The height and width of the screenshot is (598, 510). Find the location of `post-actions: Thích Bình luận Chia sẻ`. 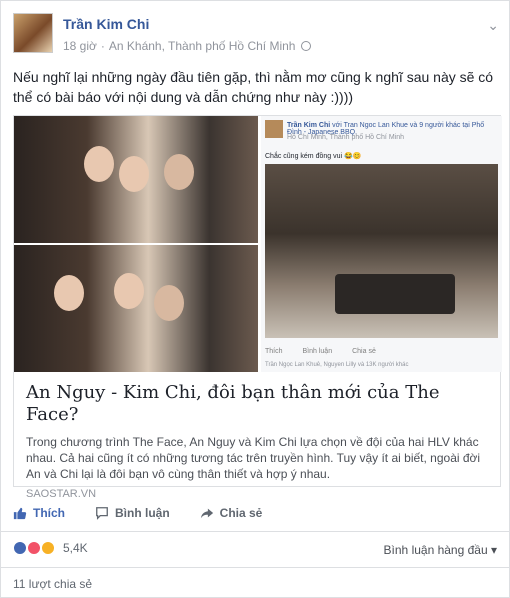

post-actions: Thích Bình luận Chia sẻ is located at coordinates (256, 513).